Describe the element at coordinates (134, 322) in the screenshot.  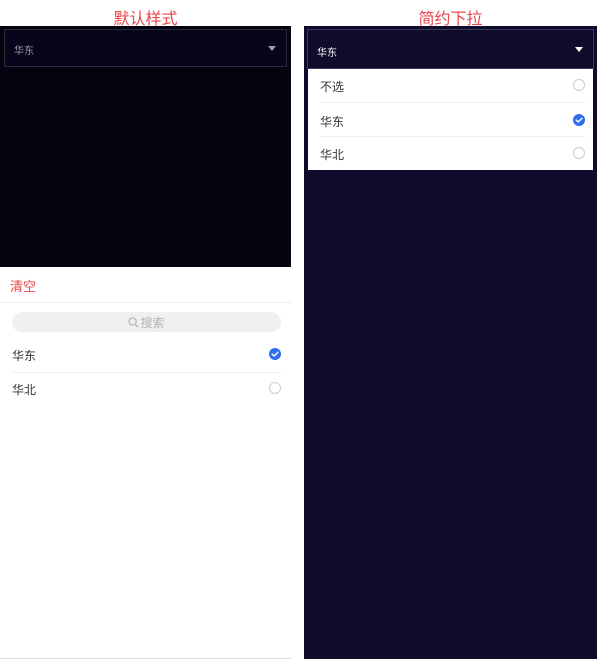
I see `search-icon` at that location.